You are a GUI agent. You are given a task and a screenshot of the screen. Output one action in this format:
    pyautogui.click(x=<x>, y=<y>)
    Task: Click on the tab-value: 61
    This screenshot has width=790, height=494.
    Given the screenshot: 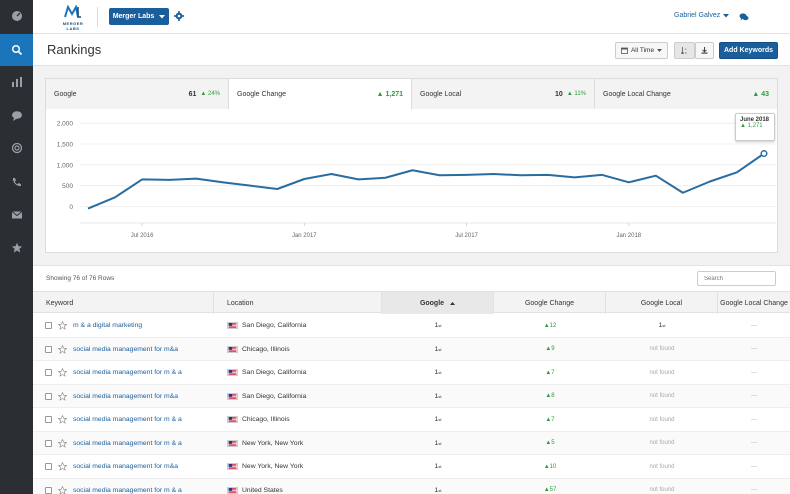 What is the action you would take?
    pyautogui.click(x=192, y=94)
    